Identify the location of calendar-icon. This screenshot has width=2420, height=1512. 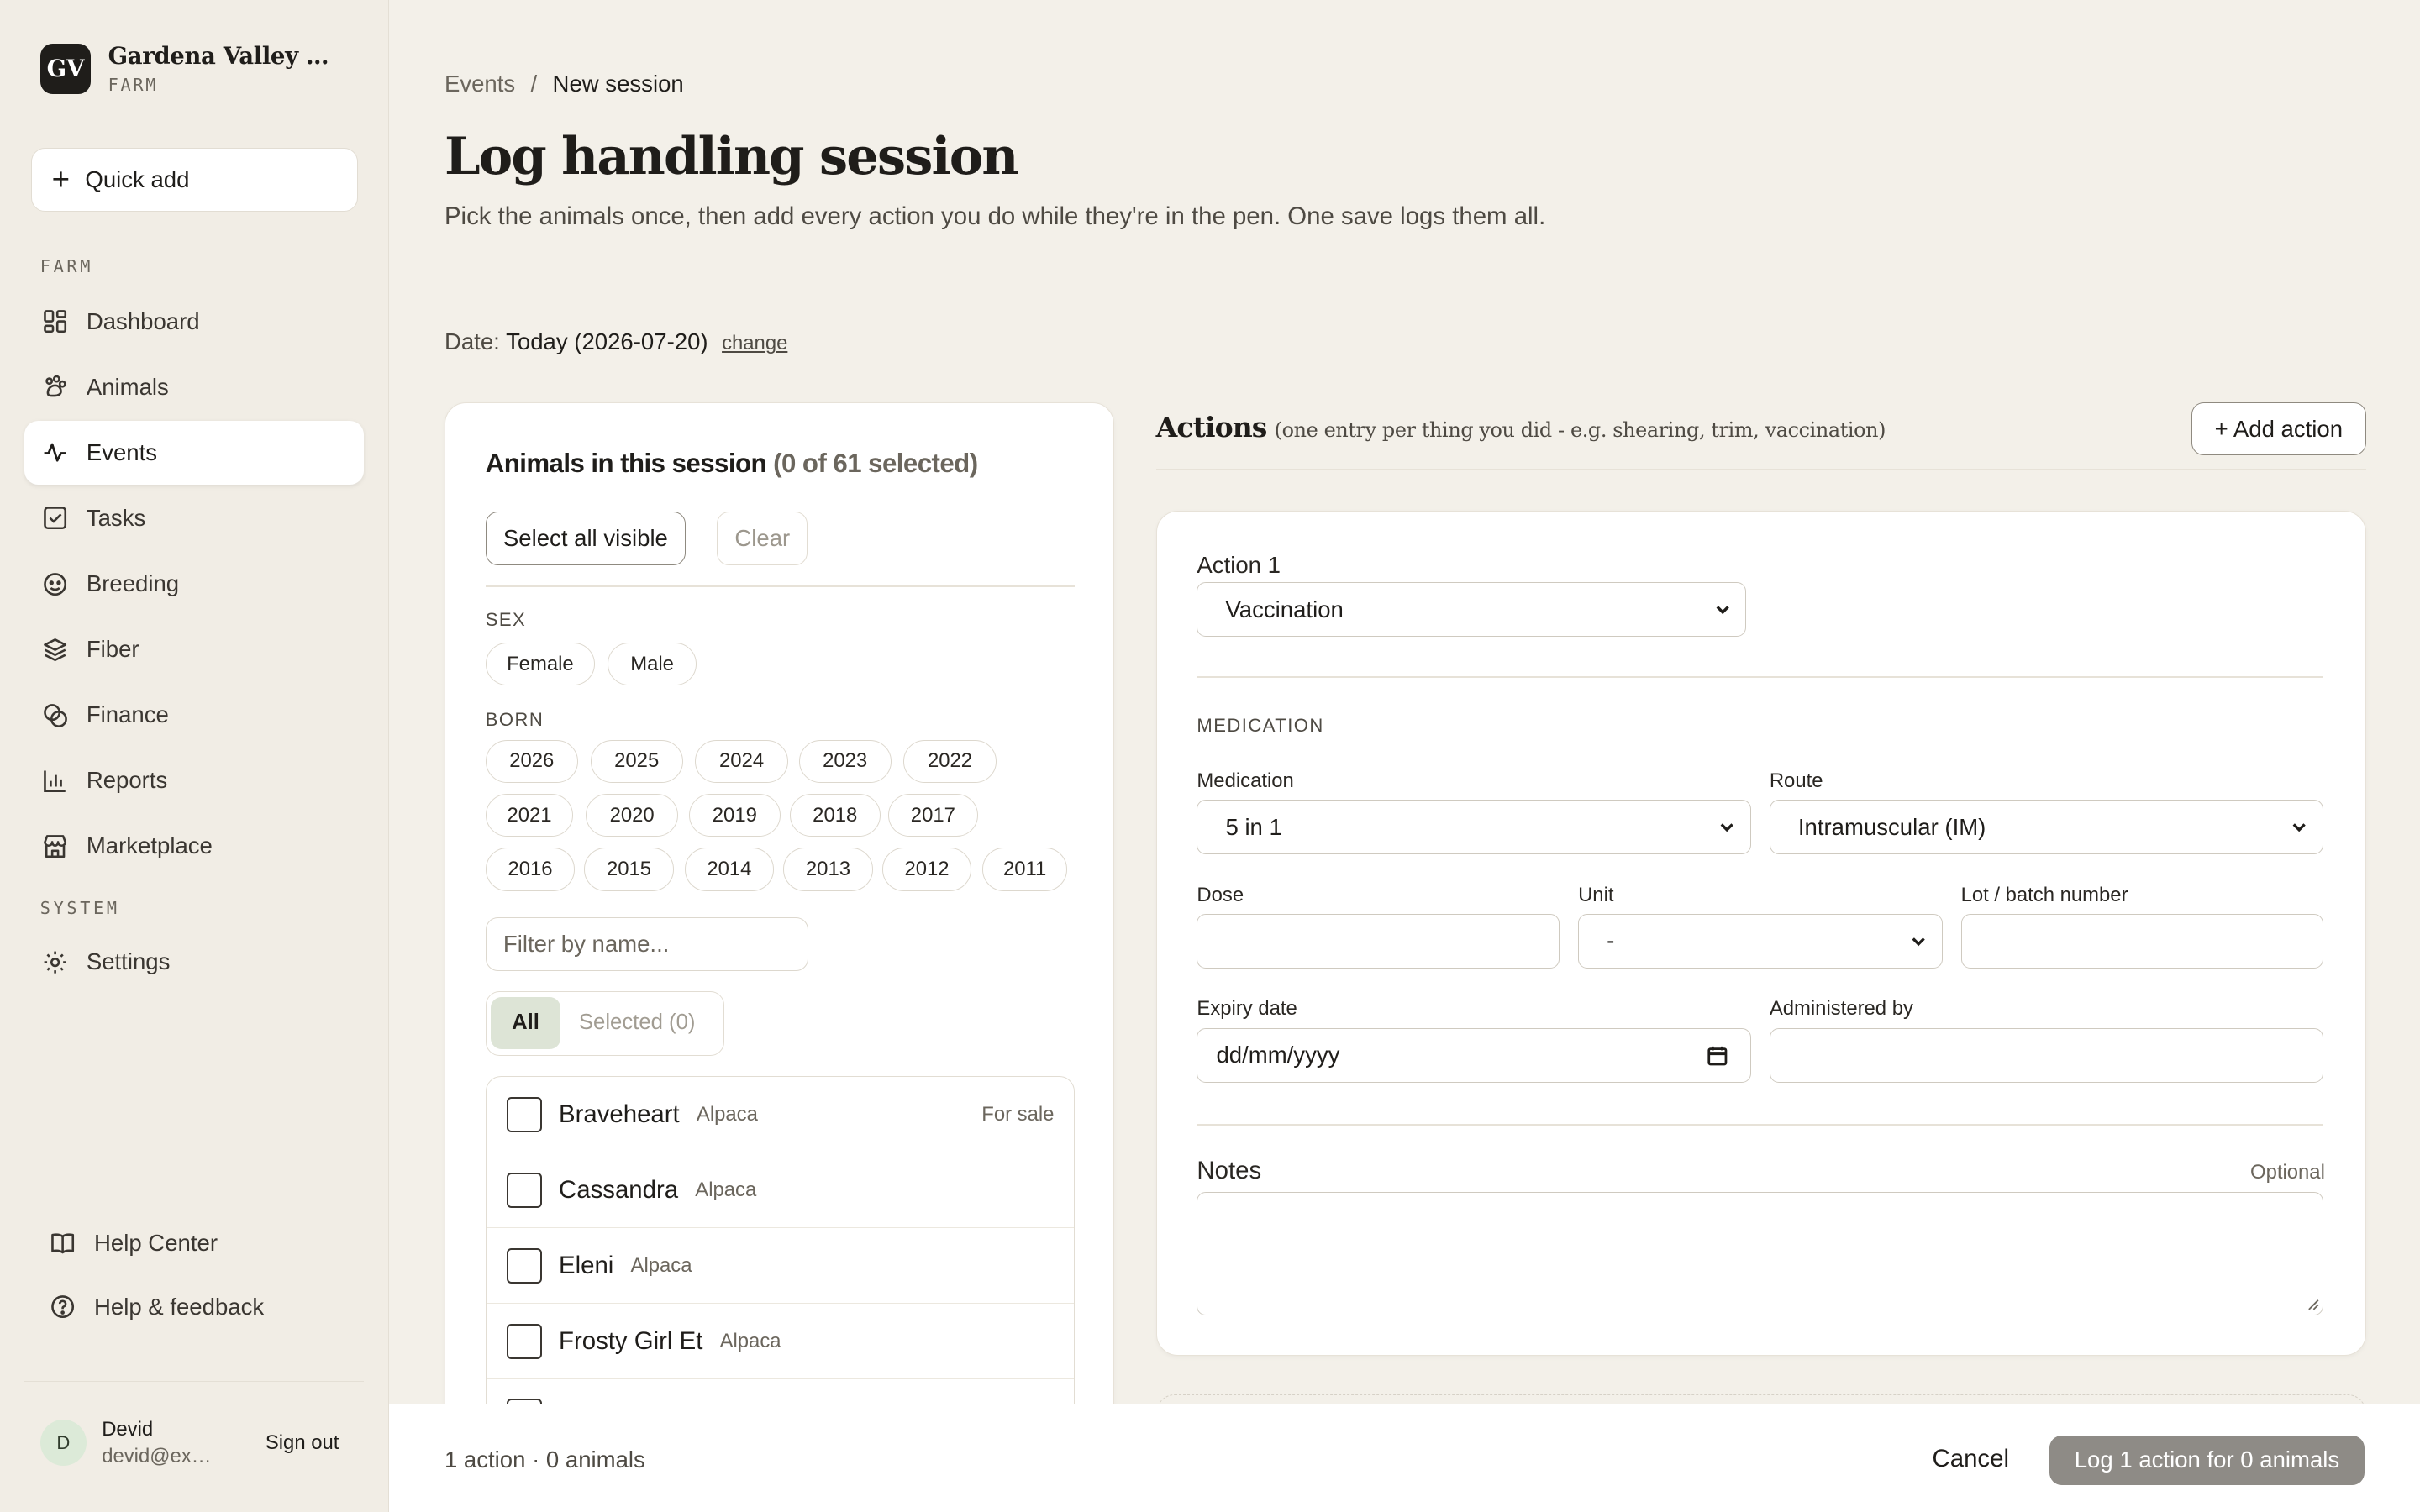
(1717, 1056).